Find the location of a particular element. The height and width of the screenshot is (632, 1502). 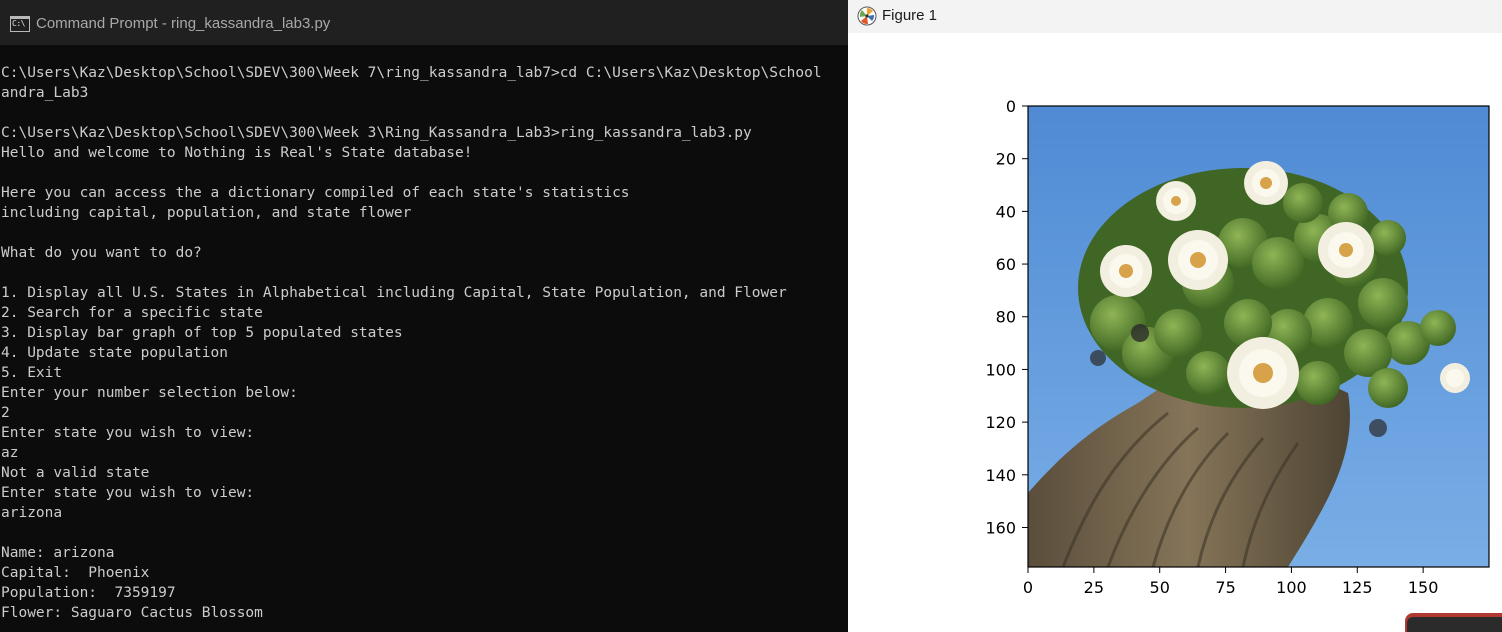

figure-titlebar: Figure 1 is located at coordinates (1175, 16).